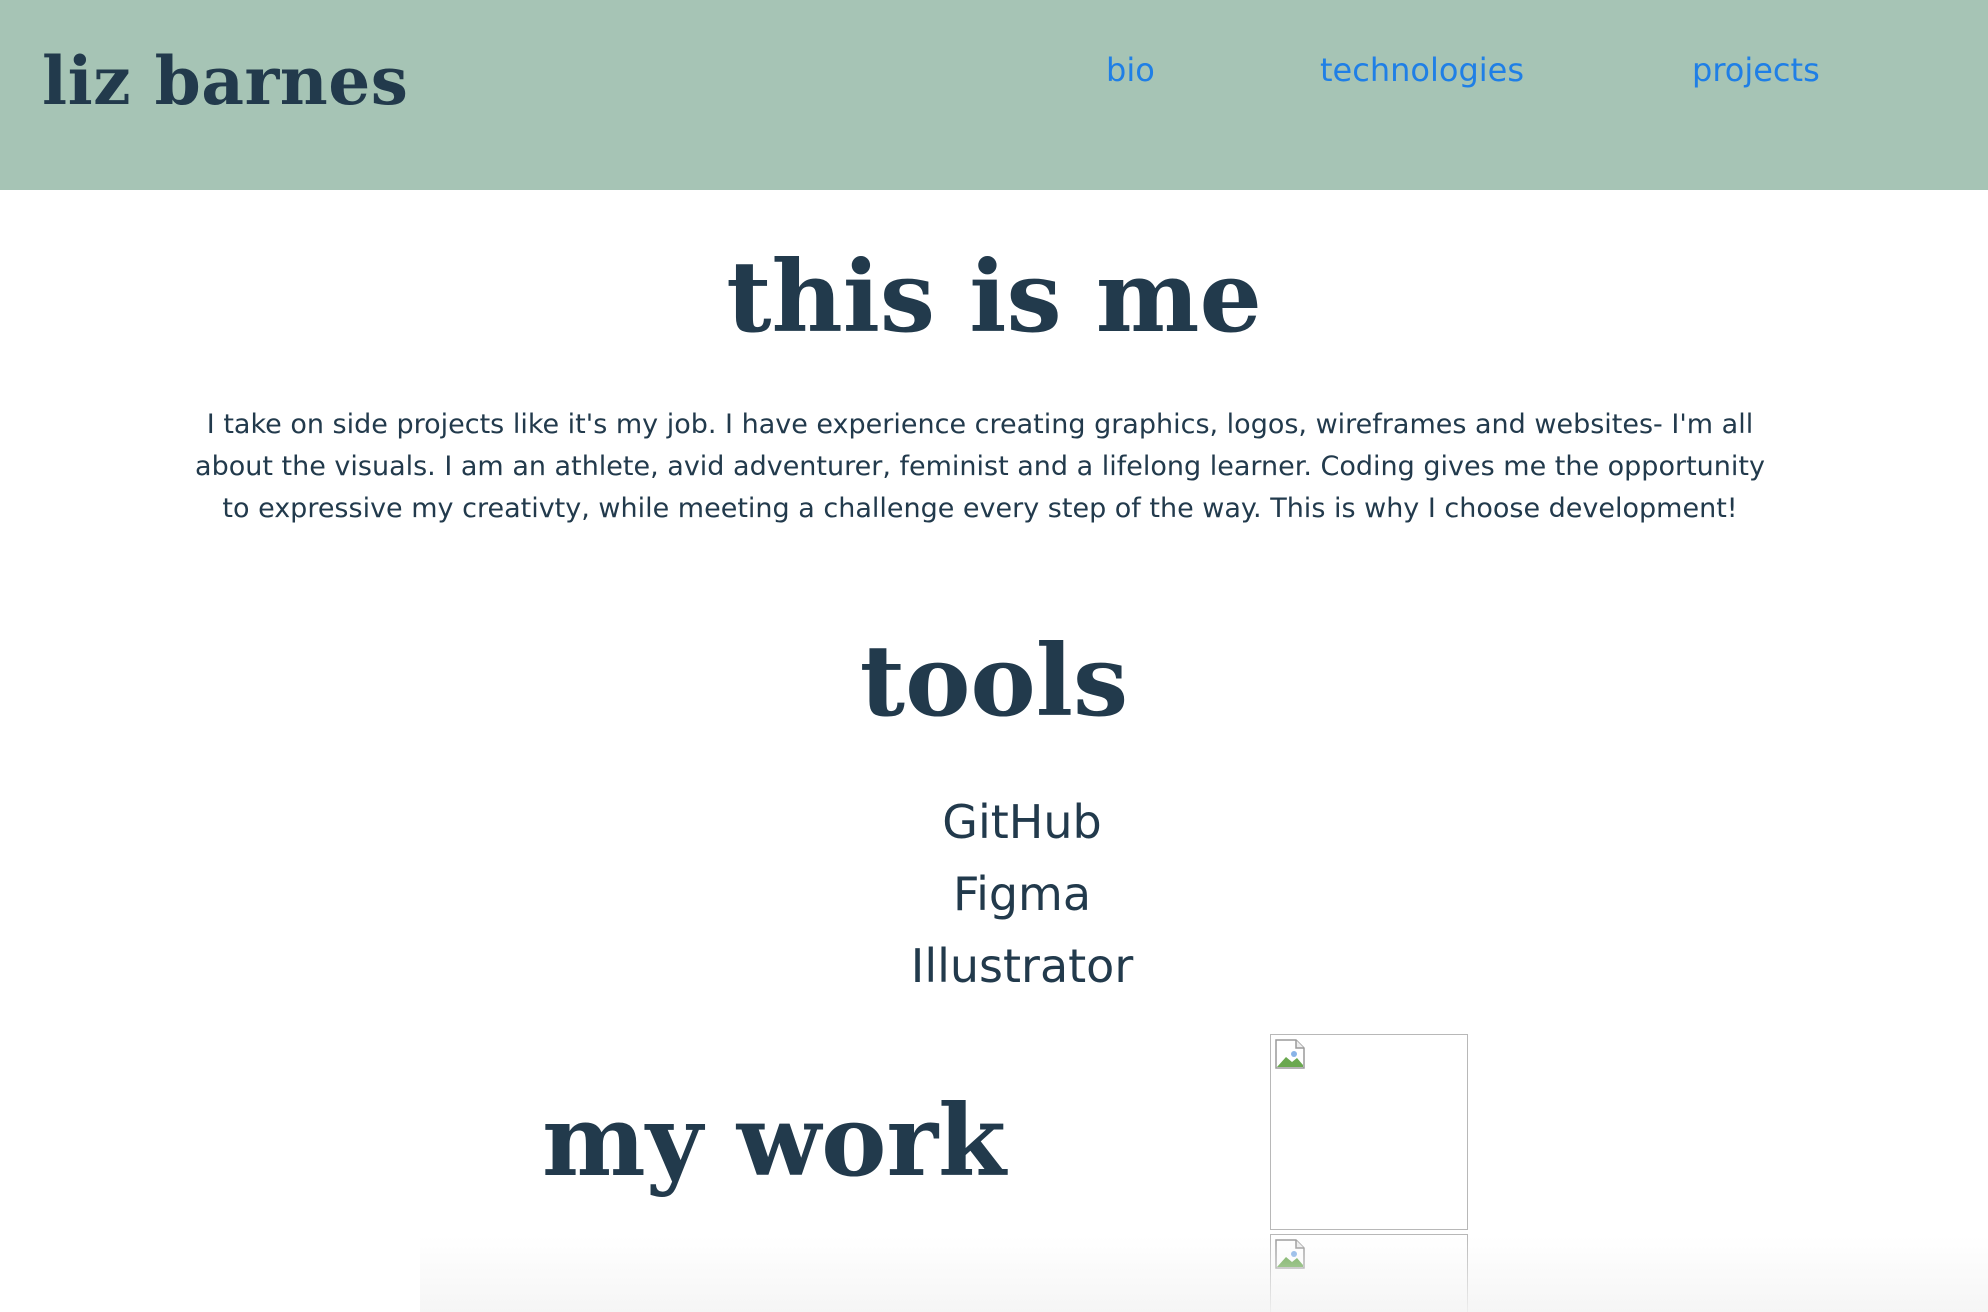  Describe the element at coordinates (994, 297) in the screenshot. I see `bio-heading: this is me` at that location.